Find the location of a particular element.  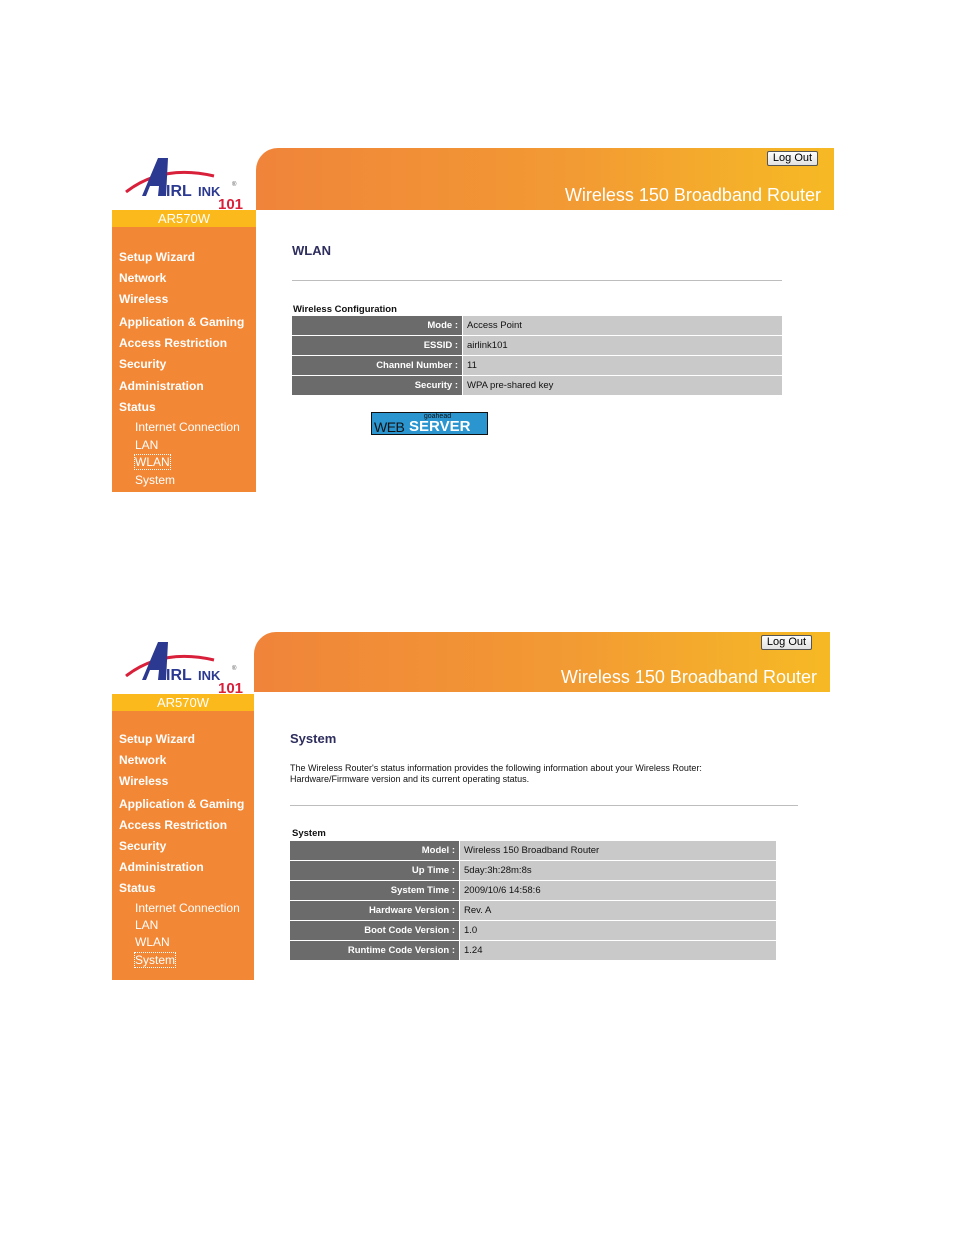

table-row: Up Time :5day:3h:28m:8s is located at coordinates (533, 870).